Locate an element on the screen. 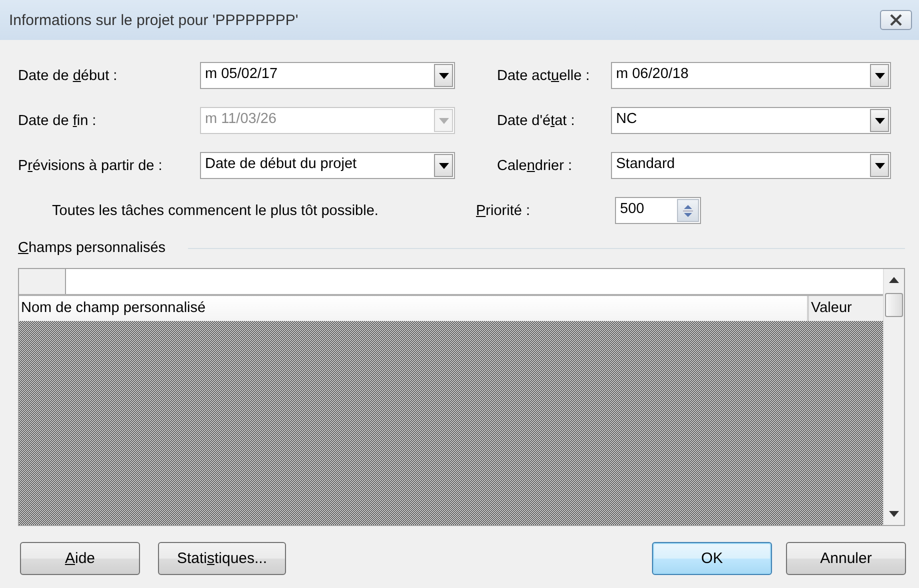 Image resolution: width=919 pixels, height=588 pixels. field-label: Date de début : is located at coordinates (68, 76).